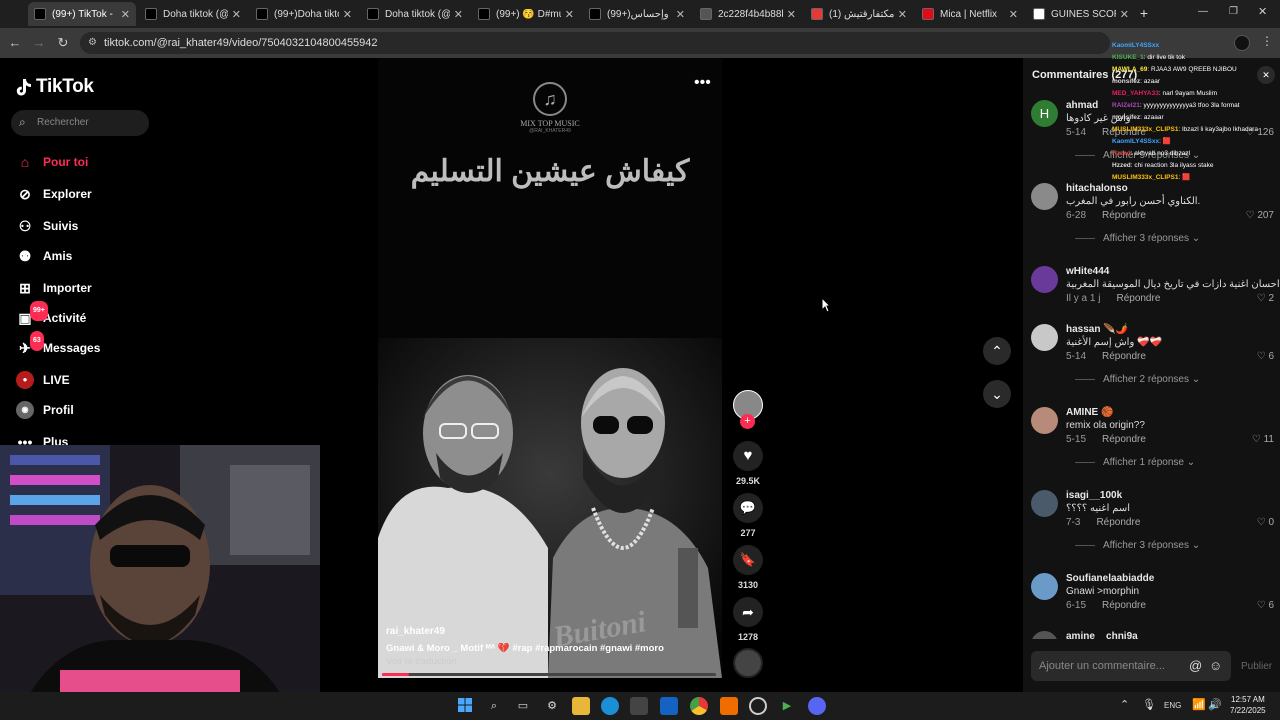 The height and width of the screenshot is (720, 1280). Describe the element at coordinates (415, 631) in the screenshot. I see `video-author: rai_khater49` at that location.